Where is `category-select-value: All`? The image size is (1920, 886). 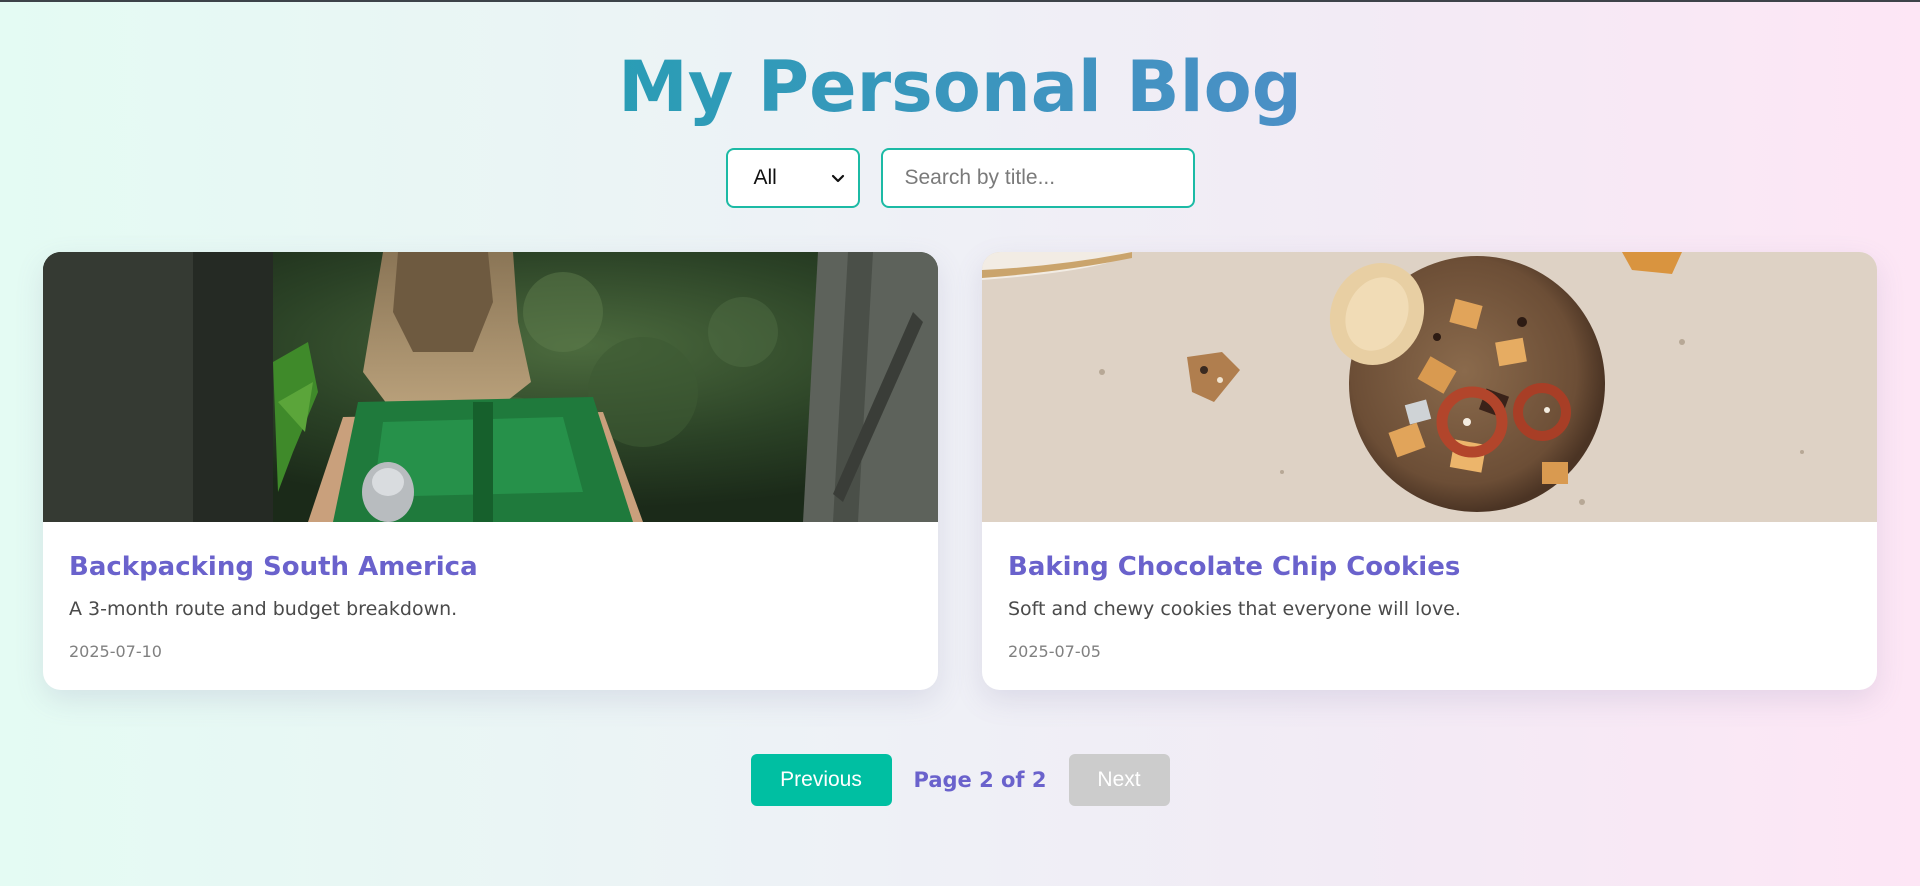 category-select-value: All is located at coordinates (765, 177).